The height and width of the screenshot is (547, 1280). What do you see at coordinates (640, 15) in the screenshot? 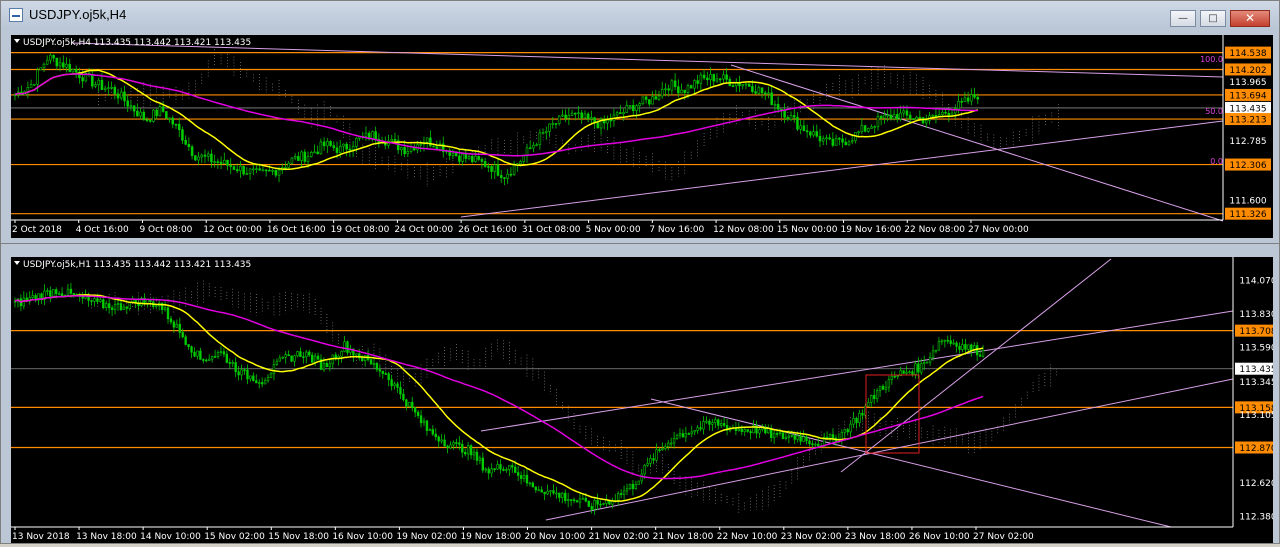
I see `window-titlebar: USDJPY.oj5k,H4 — □ ✕` at bounding box center [640, 15].